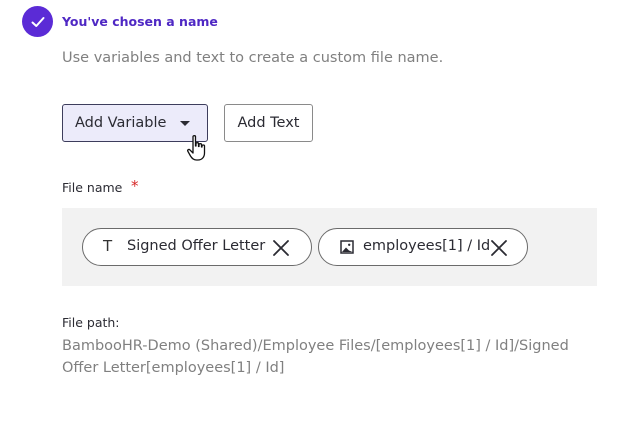  Describe the element at coordinates (37, 21) in the screenshot. I see `step-complete-check-icon` at that location.